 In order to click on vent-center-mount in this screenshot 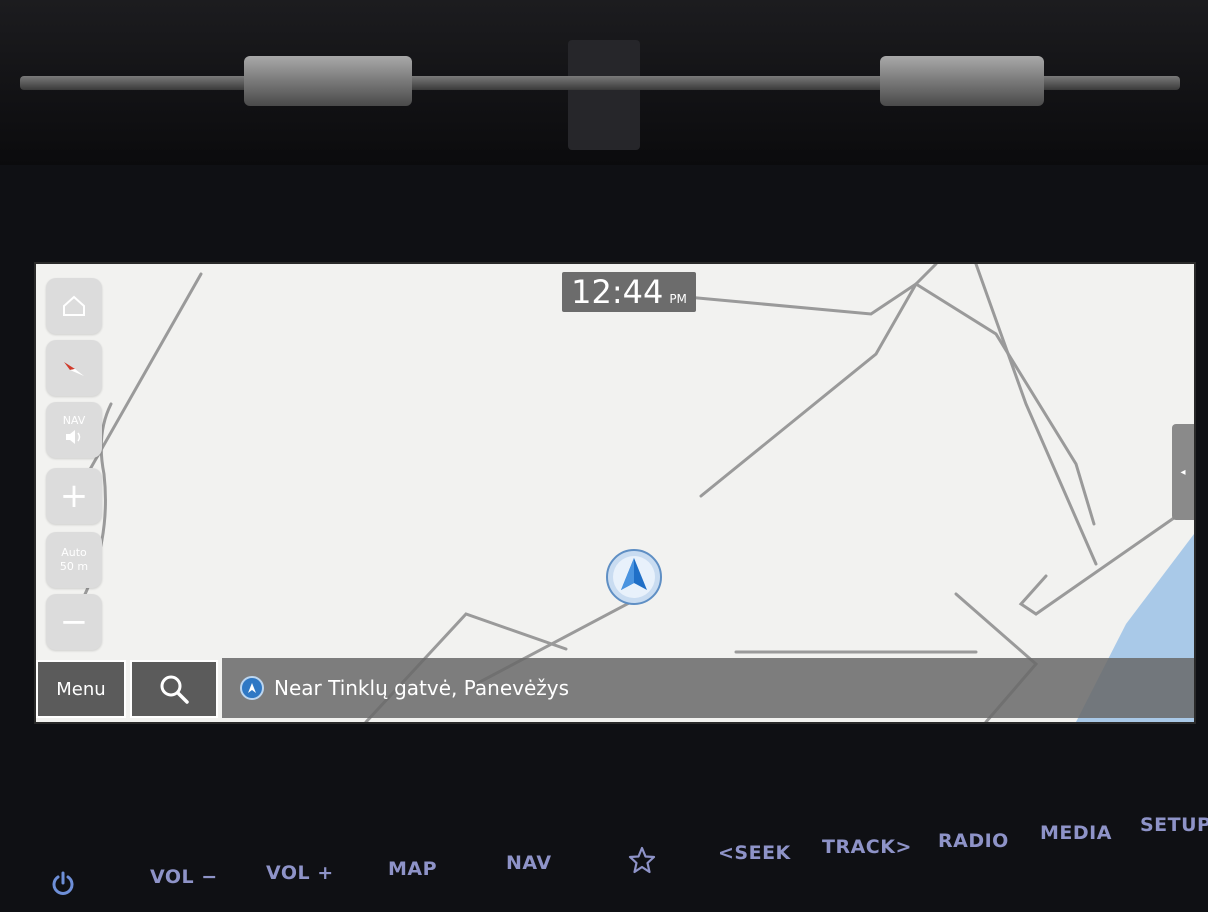, I will do `click(604, 95)`.